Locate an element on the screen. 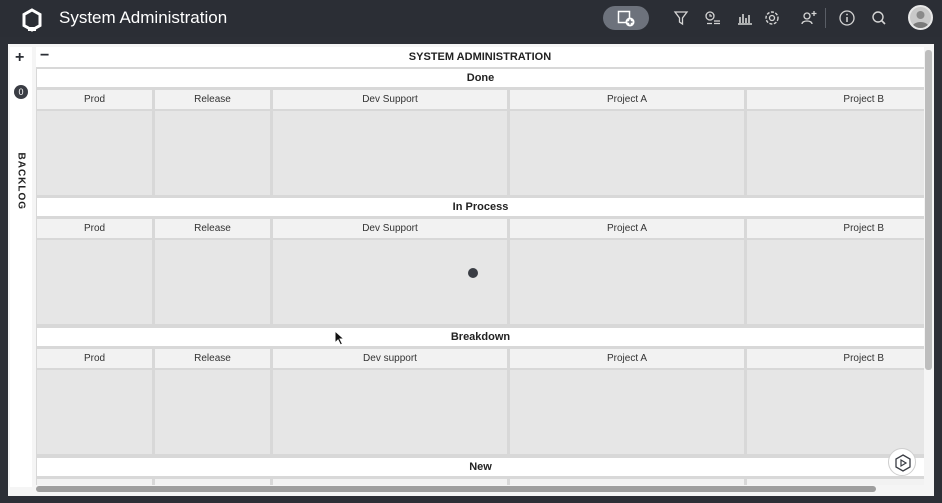 This screenshot has width=942, height=503. walkthrough-button is located at coordinates (902, 462).